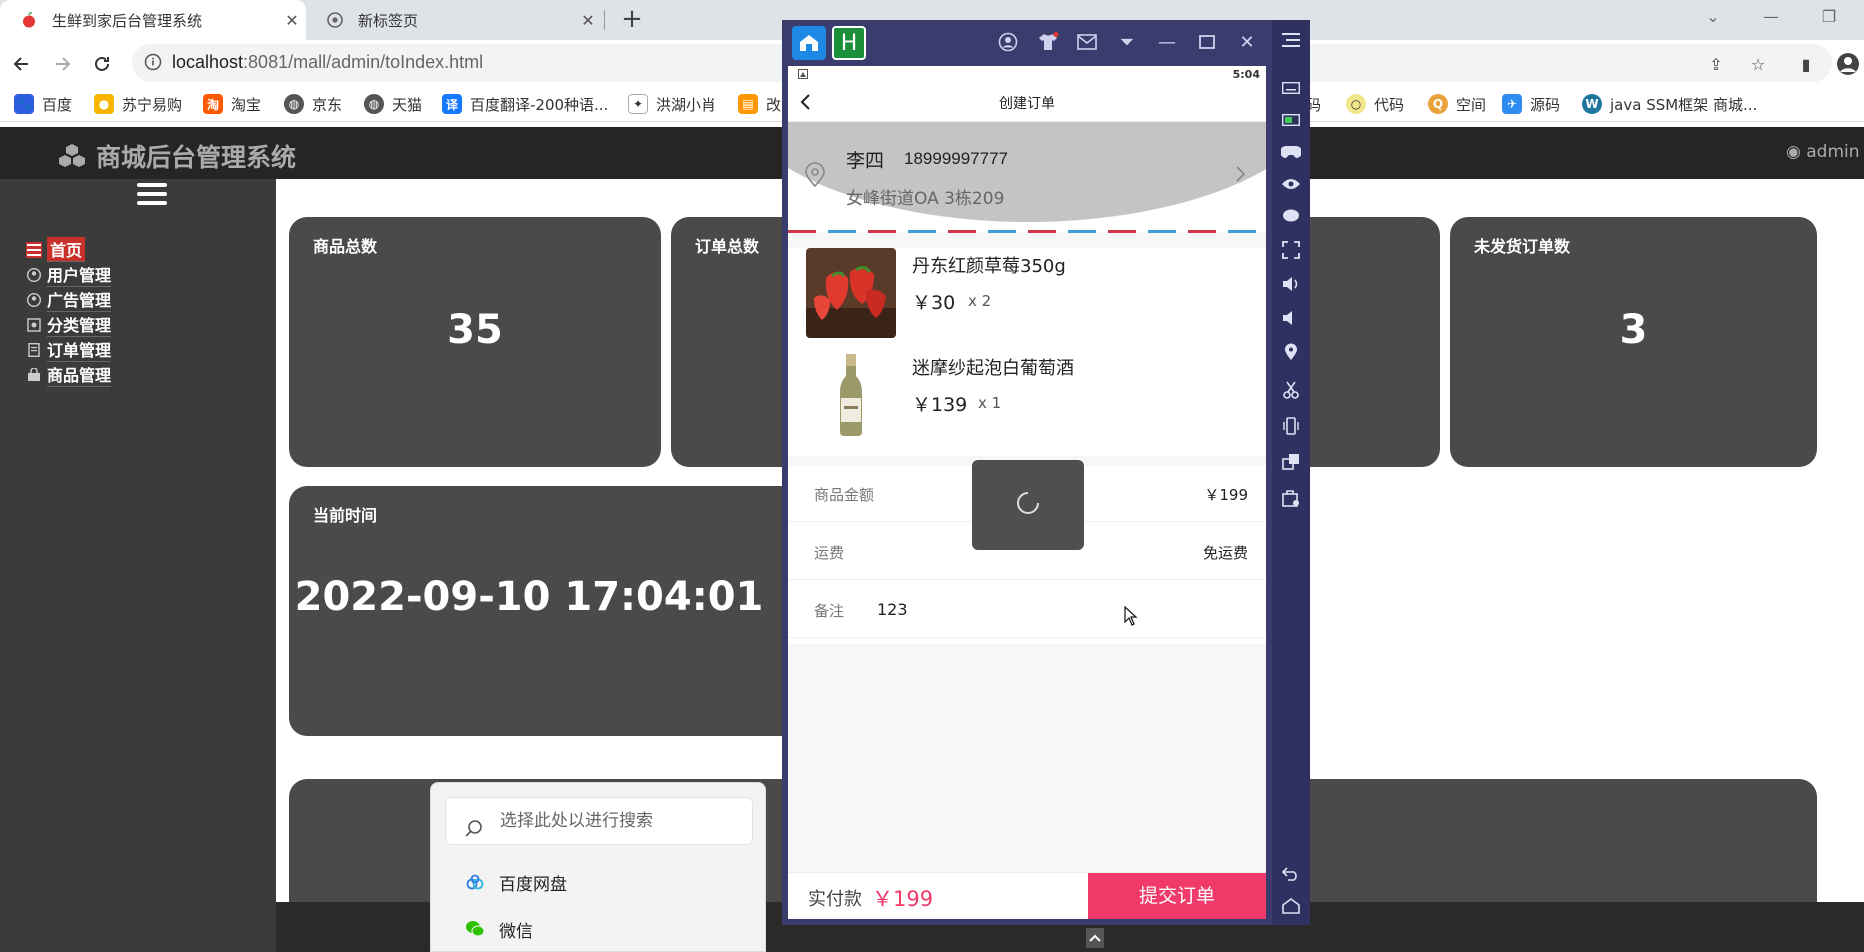  What do you see at coordinates (1027, 298) in the screenshot?
I see `goods-item: 丹东红颜草莓350g ￥30 x 2` at bounding box center [1027, 298].